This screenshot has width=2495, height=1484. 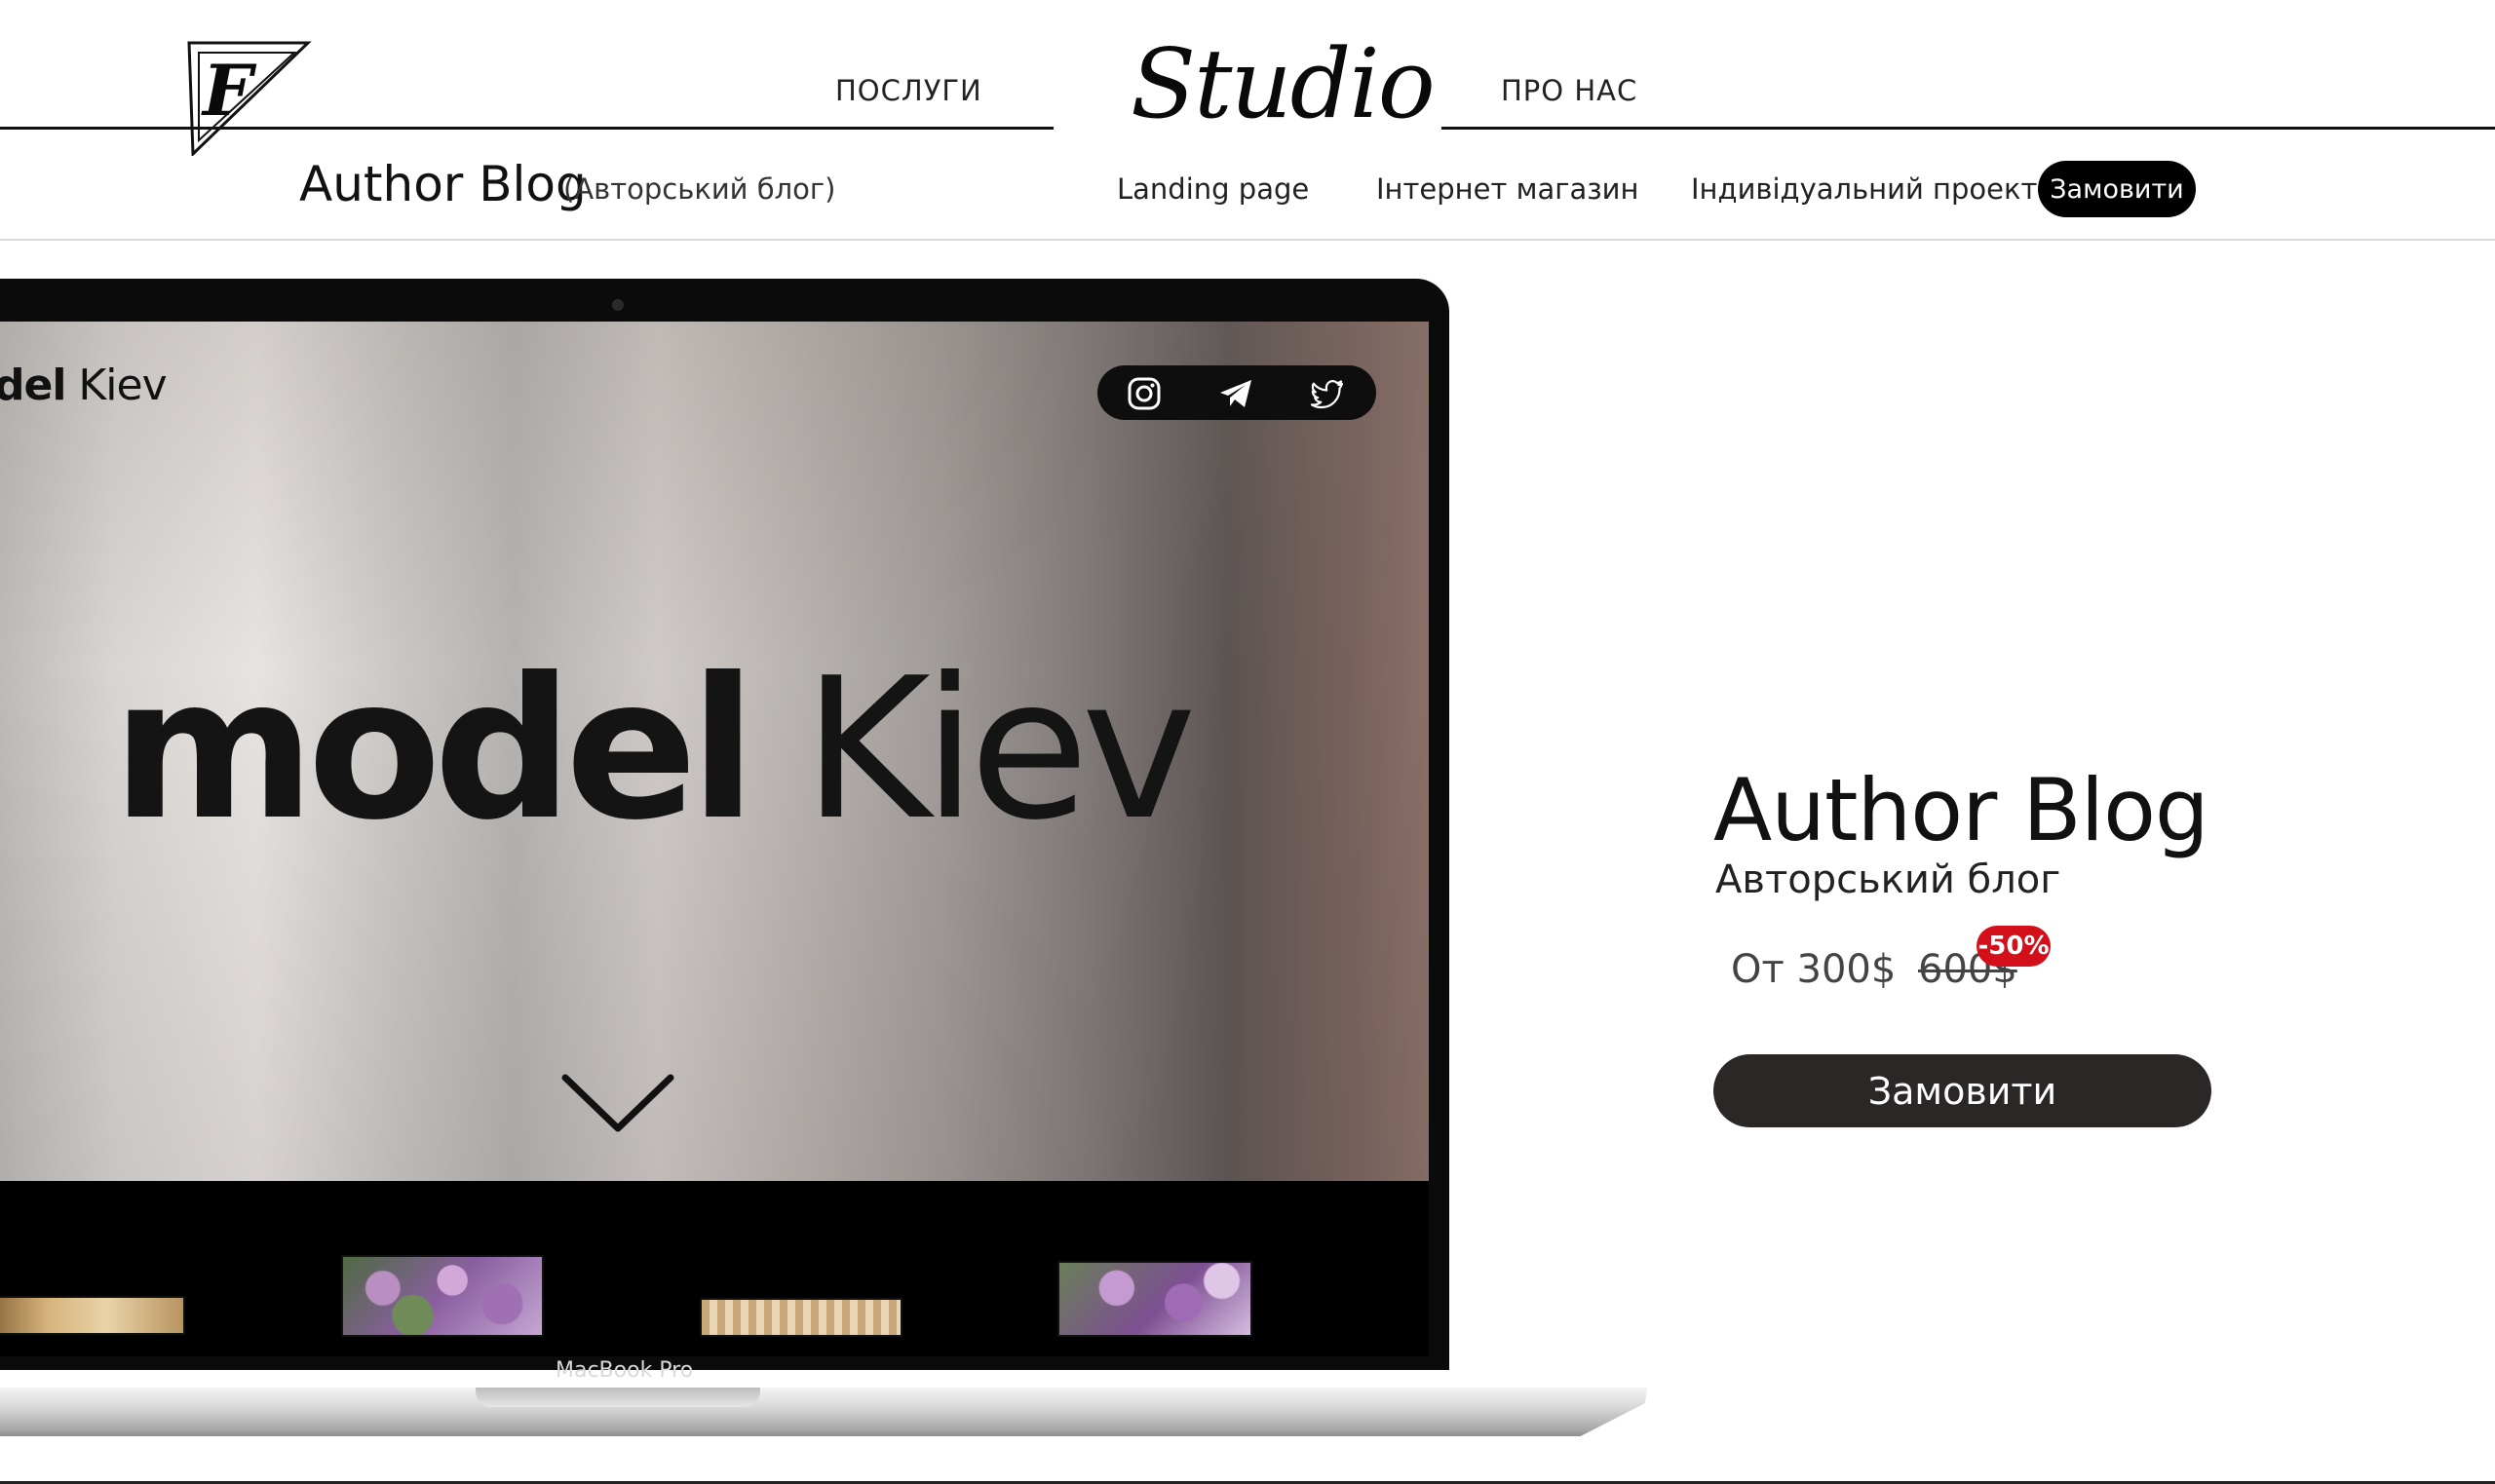 I want to click on page-subtitle: (Авторський блог), so click(x=699, y=189).